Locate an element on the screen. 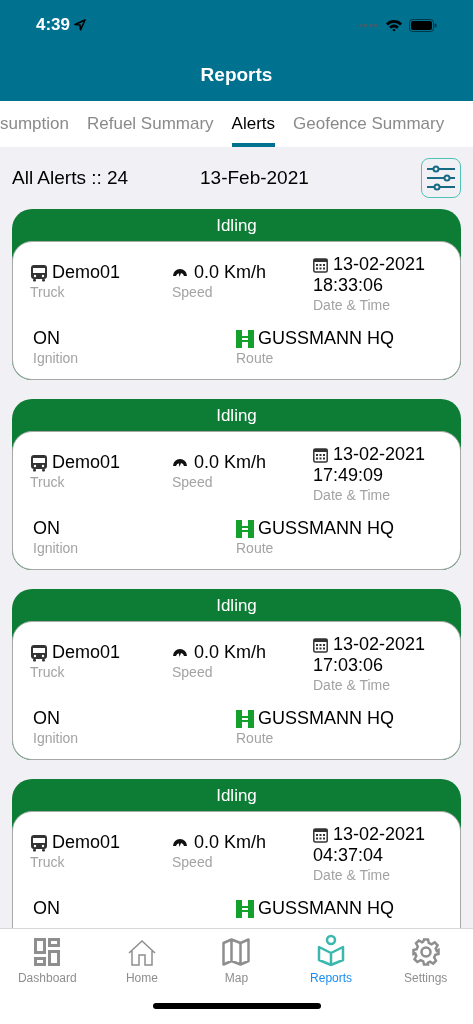 This screenshot has width=473, height=1024. report-tab: sumption is located at coordinates (34, 124).